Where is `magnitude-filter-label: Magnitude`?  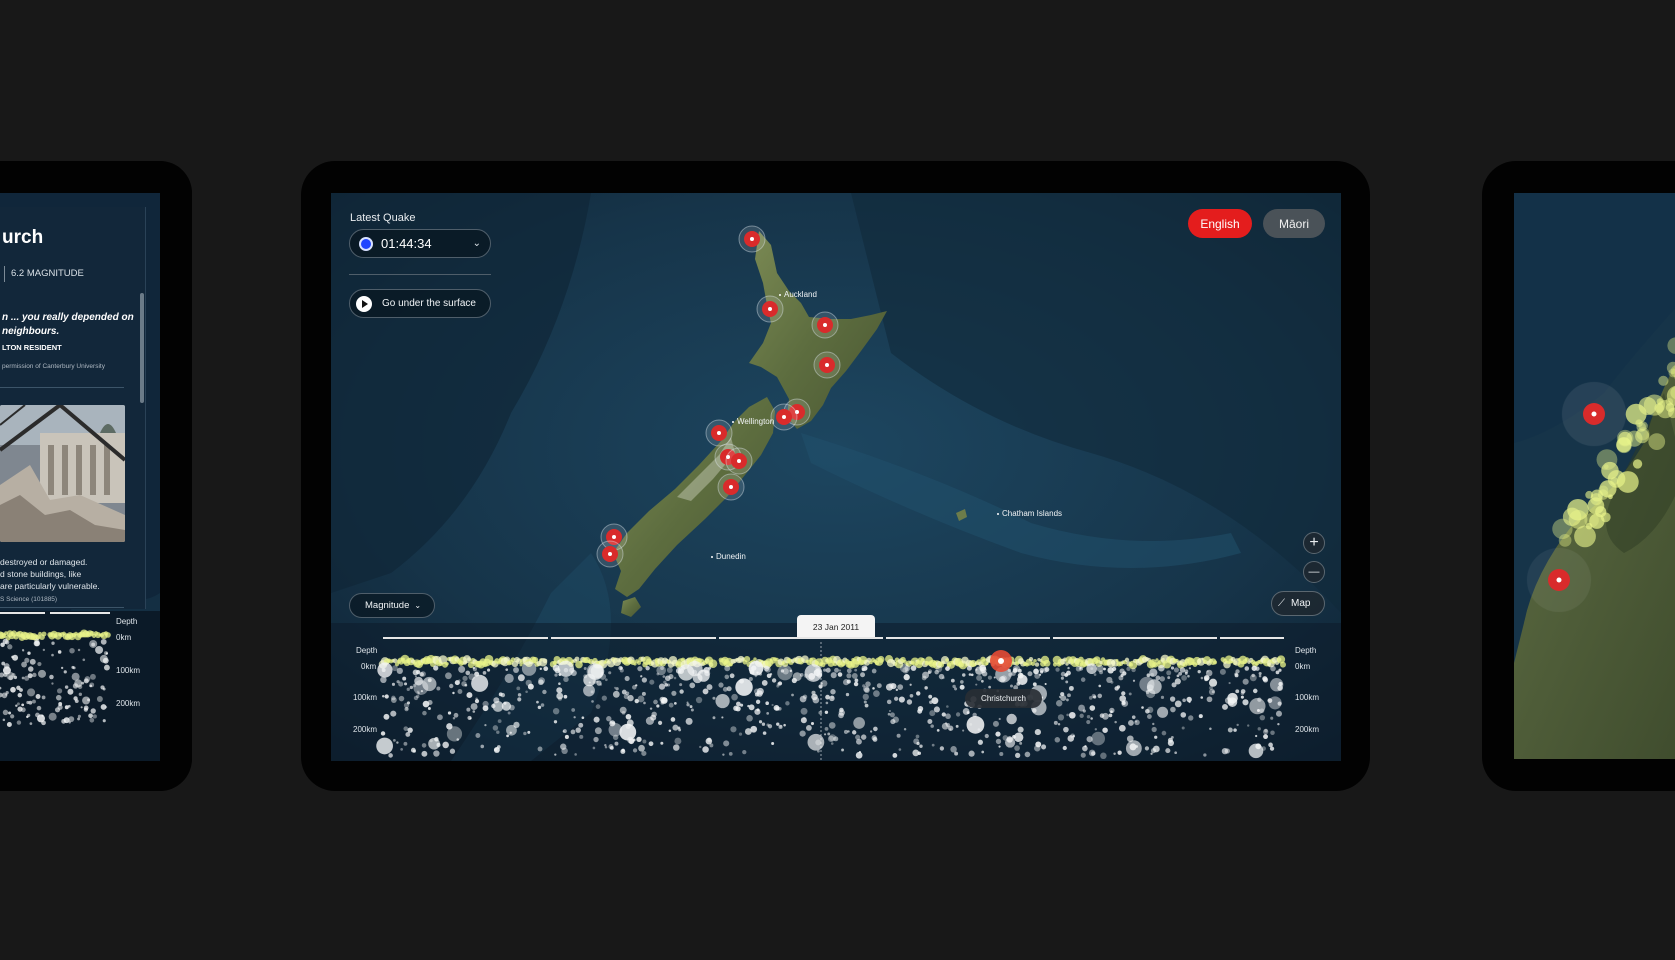
magnitude-filter-label: Magnitude is located at coordinates (387, 605).